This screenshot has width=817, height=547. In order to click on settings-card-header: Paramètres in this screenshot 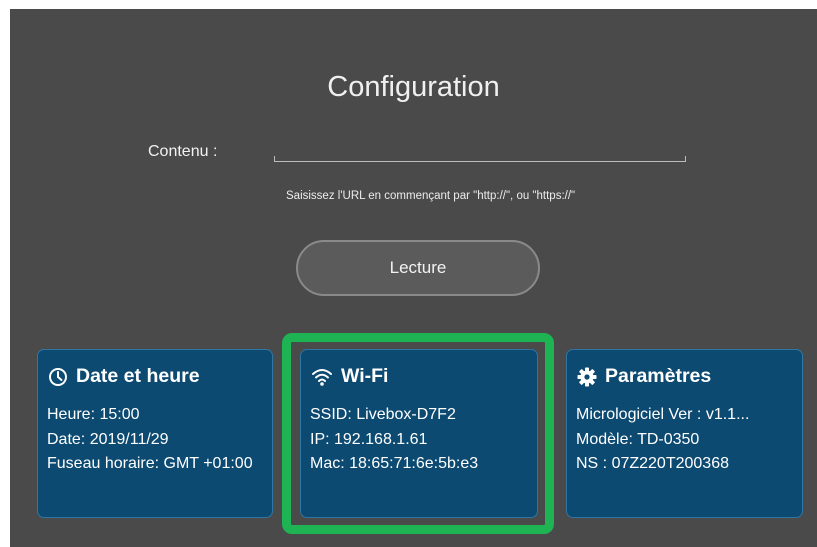, I will do `click(644, 376)`.